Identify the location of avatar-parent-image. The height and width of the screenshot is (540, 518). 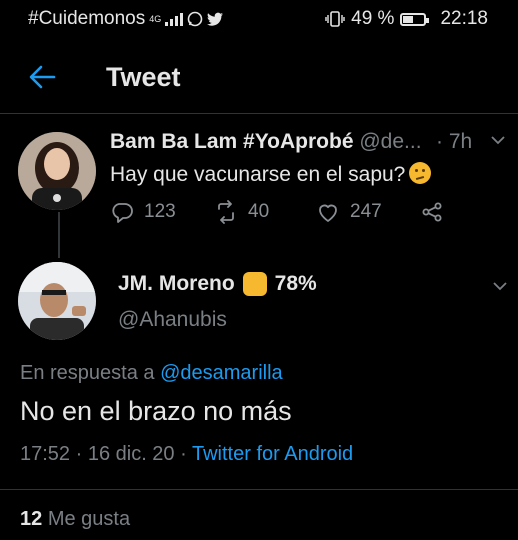
(57, 171).